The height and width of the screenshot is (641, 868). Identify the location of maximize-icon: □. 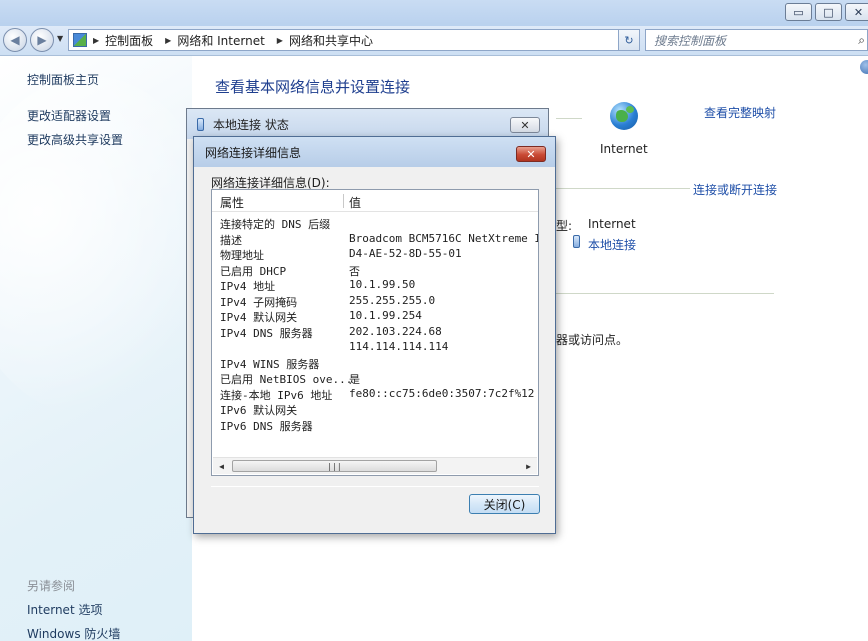
(828, 12).